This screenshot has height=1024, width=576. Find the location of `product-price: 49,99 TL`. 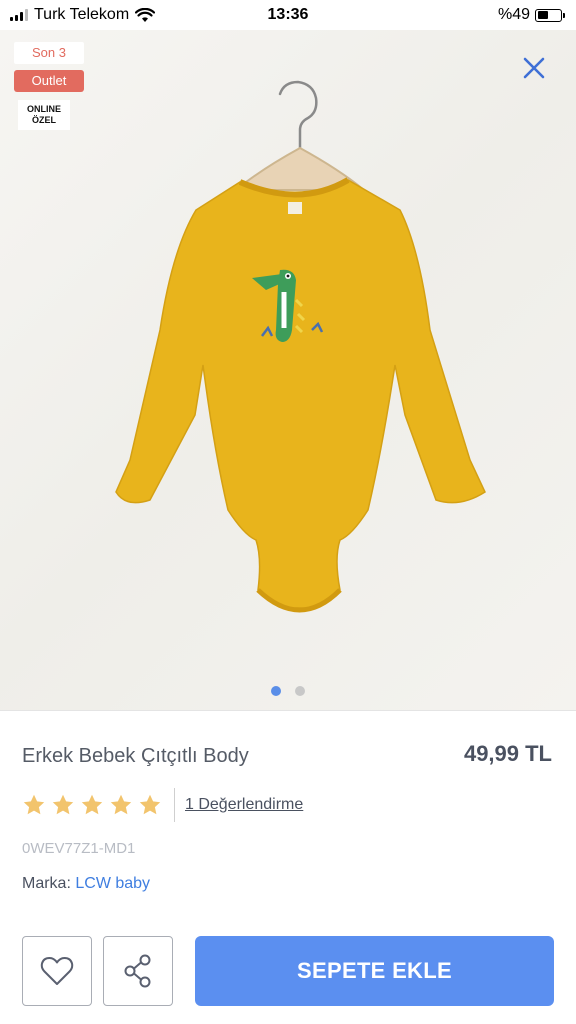

product-price: 49,99 TL is located at coordinates (507, 753).